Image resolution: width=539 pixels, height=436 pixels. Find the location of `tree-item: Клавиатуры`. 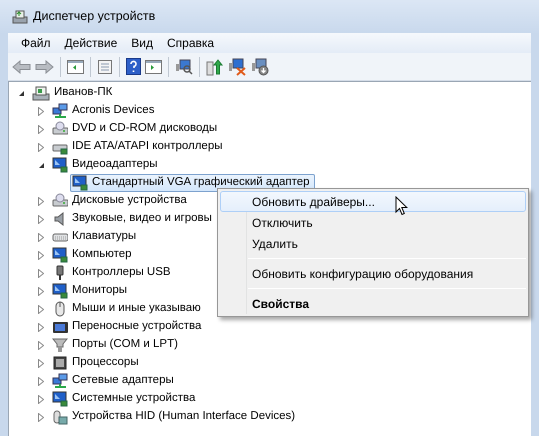

tree-item: Клавиатуры is located at coordinates (96, 237).